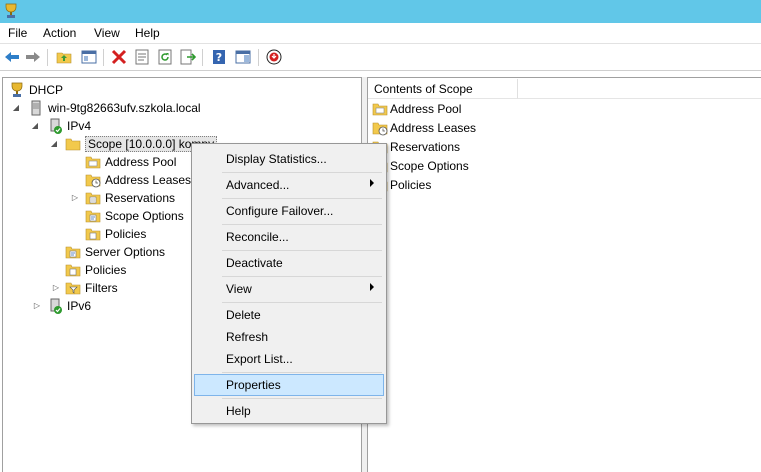 The height and width of the screenshot is (472, 761). What do you see at coordinates (253, 385) in the screenshot?
I see `menu-item-label: Properties` at bounding box center [253, 385].